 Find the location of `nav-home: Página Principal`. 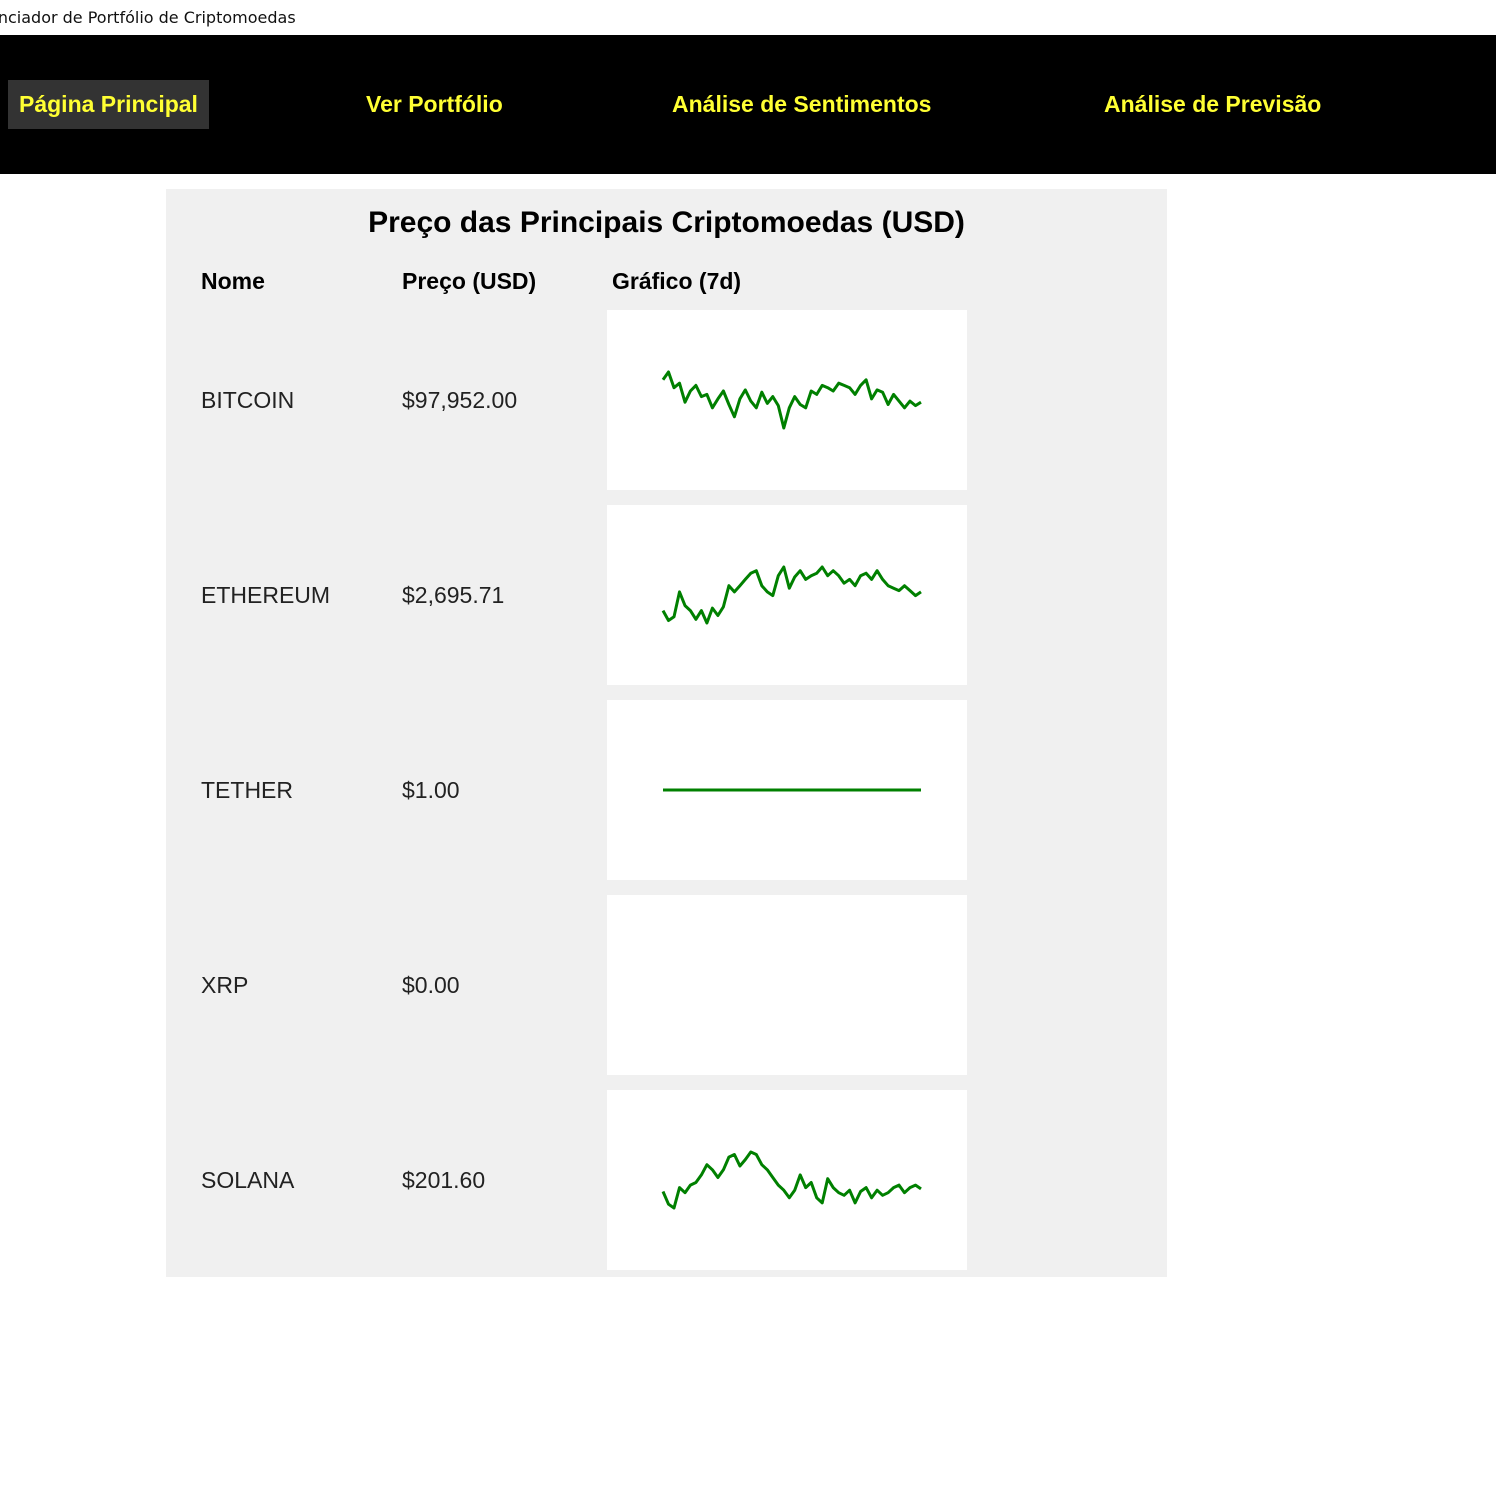

nav-home: Página Principal is located at coordinates (108, 104).